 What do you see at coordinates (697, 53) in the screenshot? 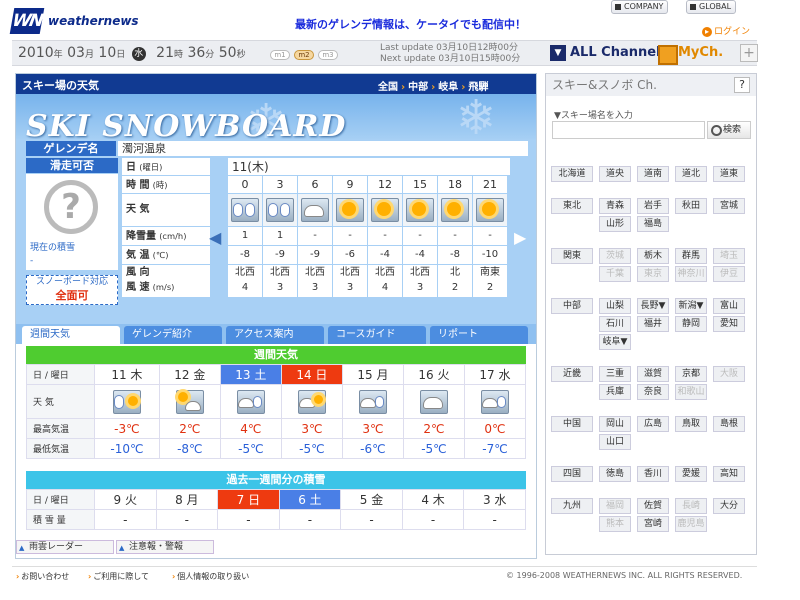
I see `my-channel-button: MyCh.` at bounding box center [697, 53].